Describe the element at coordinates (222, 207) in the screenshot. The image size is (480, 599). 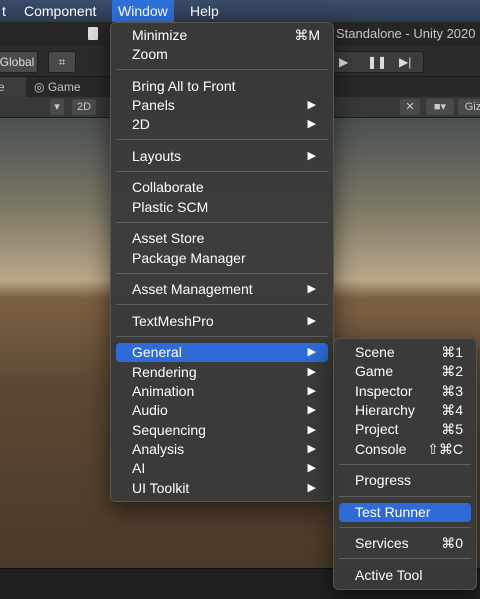
I see `menu-item-plastic-scm: Plastic SCM` at that location.